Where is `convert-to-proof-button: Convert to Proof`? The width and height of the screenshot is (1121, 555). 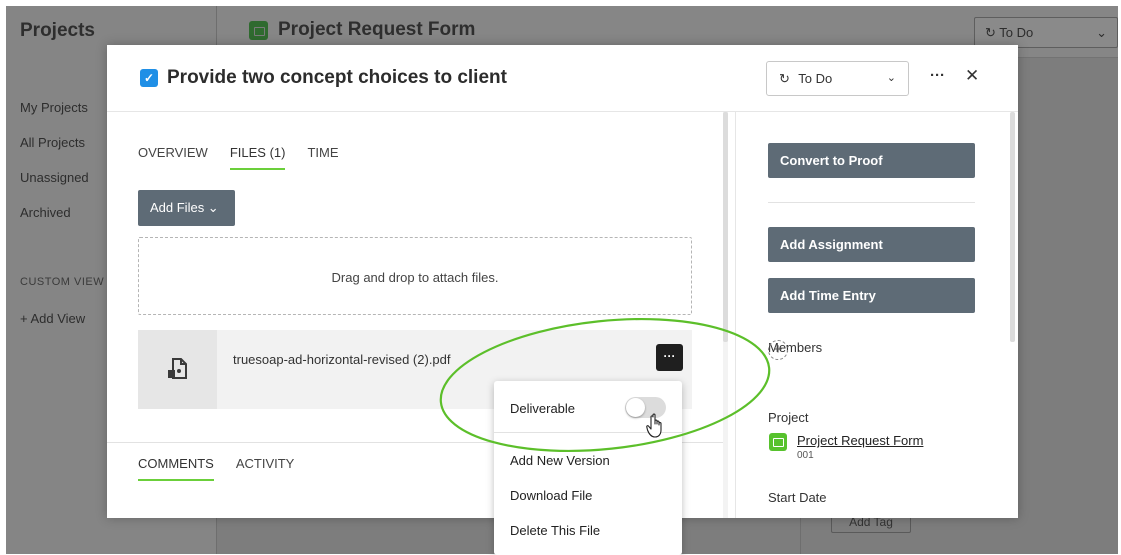
convert-to-proof-button: Convert to Proof is located at coordinates (871, 160).